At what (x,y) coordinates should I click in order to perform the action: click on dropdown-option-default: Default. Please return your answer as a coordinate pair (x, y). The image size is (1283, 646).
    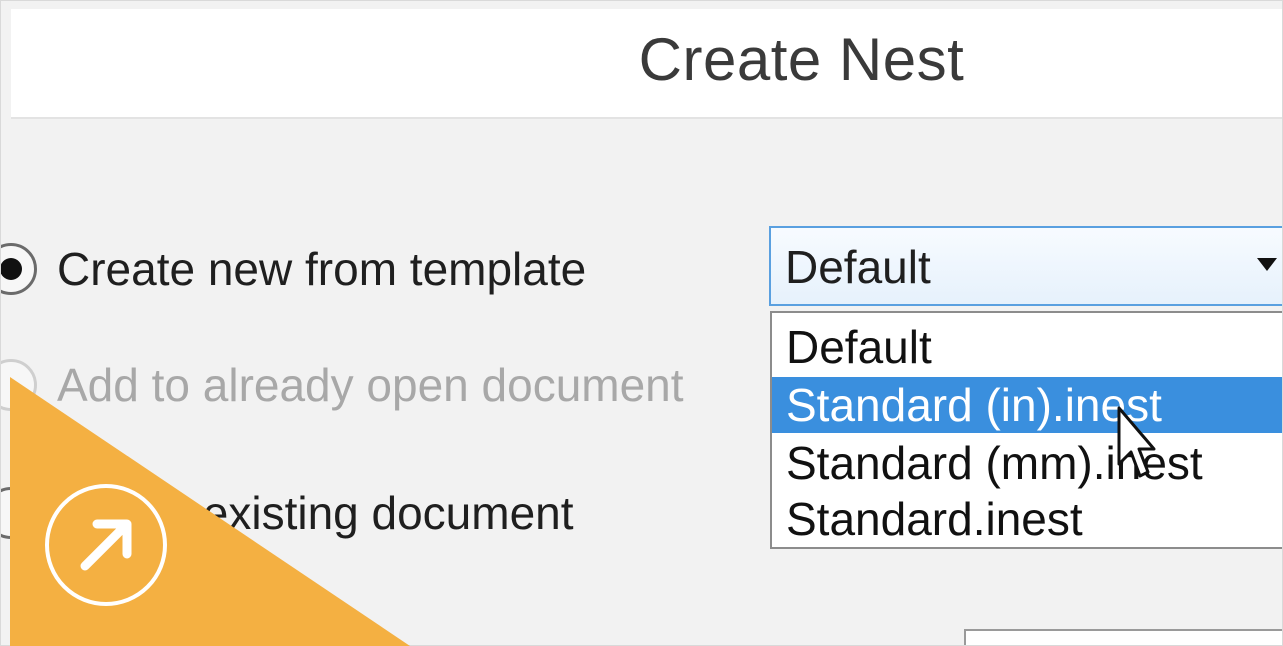
    Looking at the image, I should click on (1027, 347).